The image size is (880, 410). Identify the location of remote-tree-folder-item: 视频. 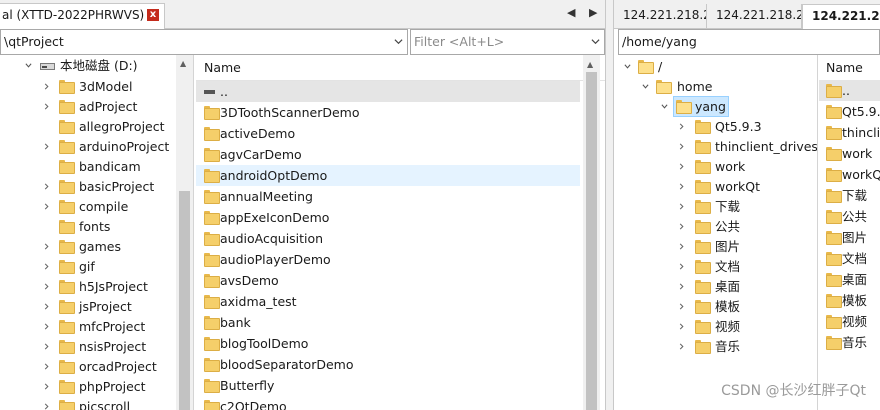
(715, 326).